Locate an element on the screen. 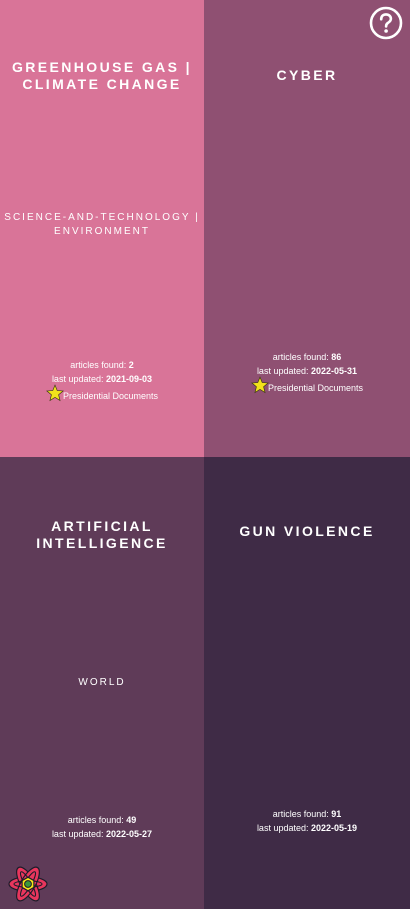 The height and width of the screenshot is (909, 410). topic-title: GREENHOUSE GAS | CLIMATE CHANGE is located at coordinates (101, 75).